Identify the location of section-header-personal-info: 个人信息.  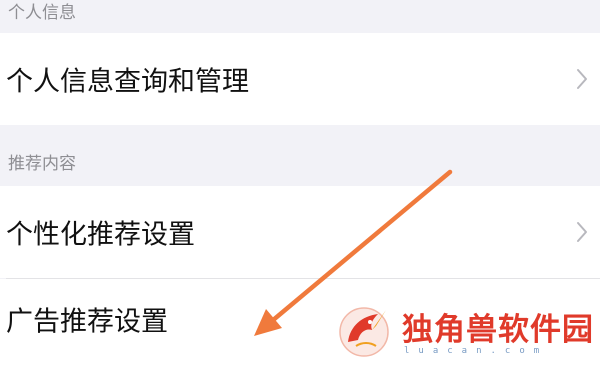
(300, 15).